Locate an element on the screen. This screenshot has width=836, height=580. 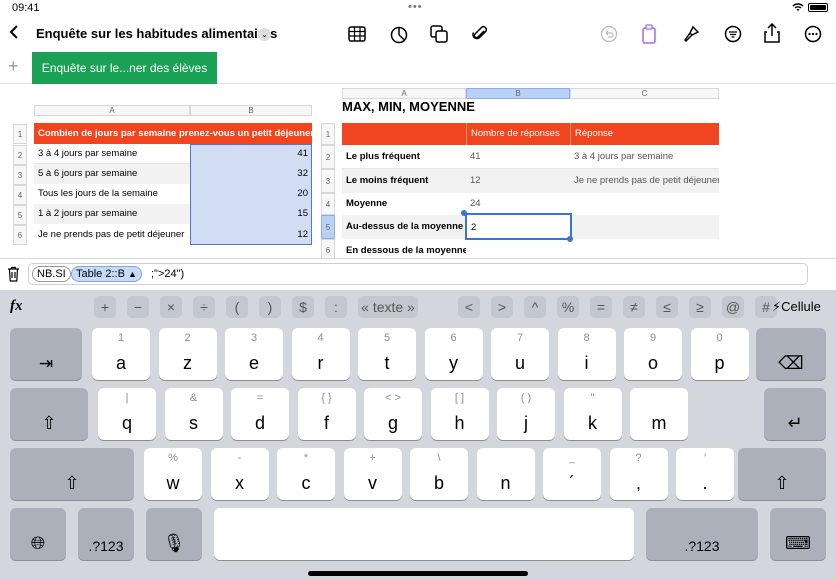
formula-reference-token: Table 2::B ▲ is located at coordinates (106, 274).